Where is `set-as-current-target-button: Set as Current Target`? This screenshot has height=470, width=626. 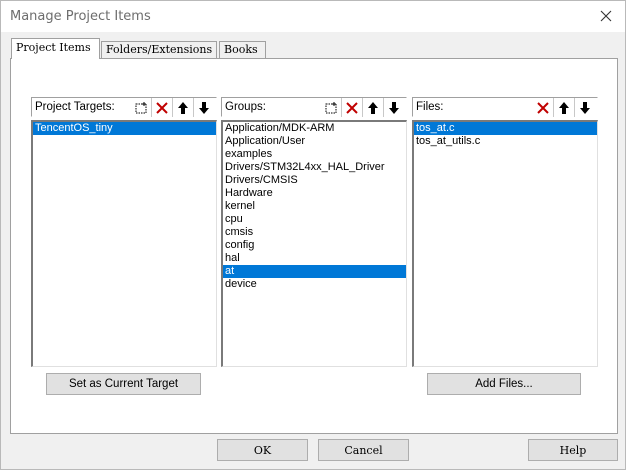
set-as-current-target-button: Set as Current Target is located at coordinates (123, 384).